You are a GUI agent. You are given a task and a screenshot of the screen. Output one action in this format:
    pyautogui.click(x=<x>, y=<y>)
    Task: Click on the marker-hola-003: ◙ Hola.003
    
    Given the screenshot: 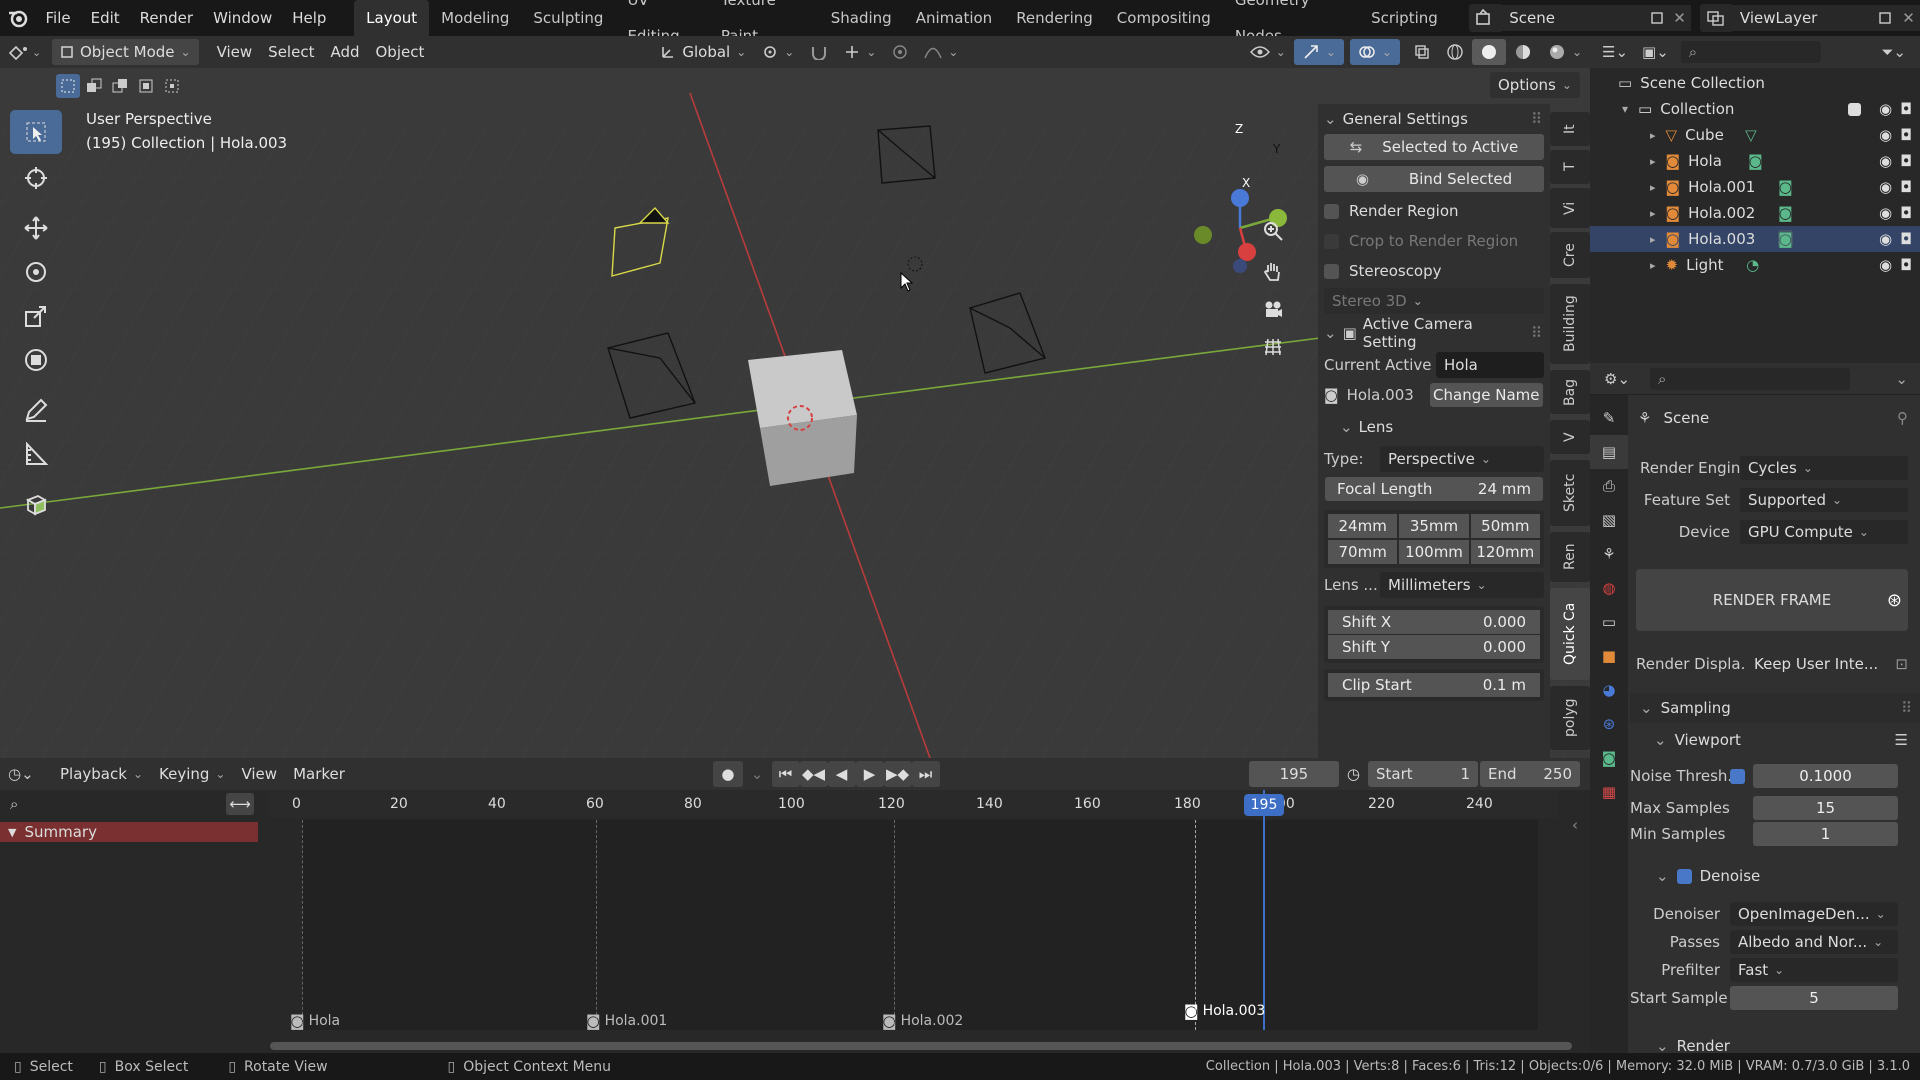 What is the action you would take?
    pyautogui.click(x=1224, y=1011)
    